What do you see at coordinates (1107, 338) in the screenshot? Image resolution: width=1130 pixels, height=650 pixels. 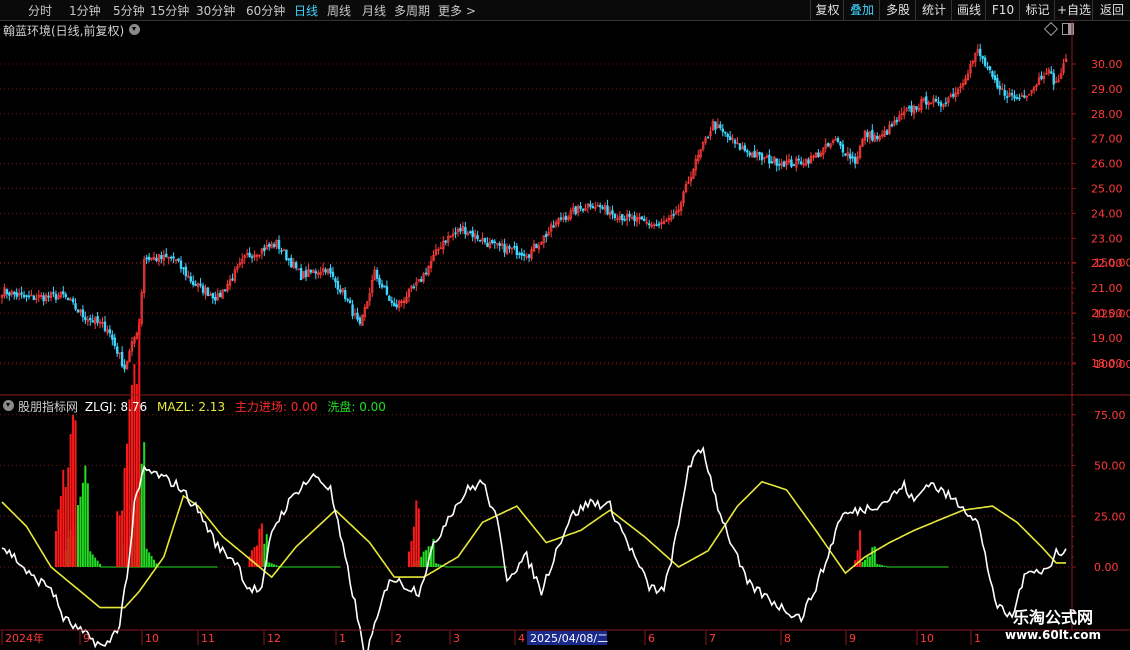 I see `price-tick-label: 19.00` at bounding box center [1107, 338].